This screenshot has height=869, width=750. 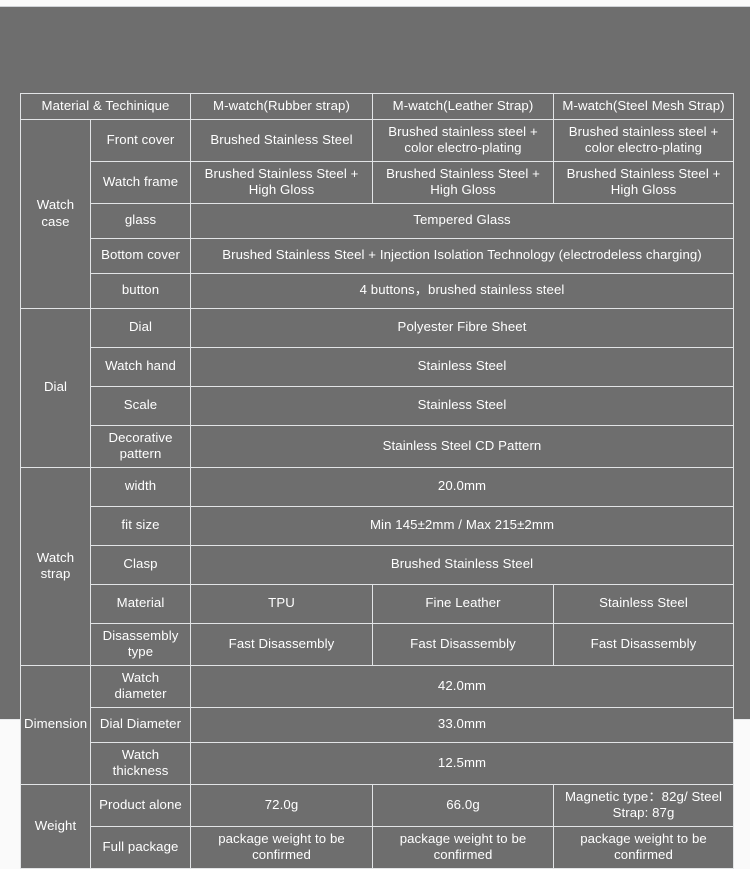 What do you see at coordinates (140, 290) in the screenshot?
I see `row-label-button: button` at bounding box center [140, 290].